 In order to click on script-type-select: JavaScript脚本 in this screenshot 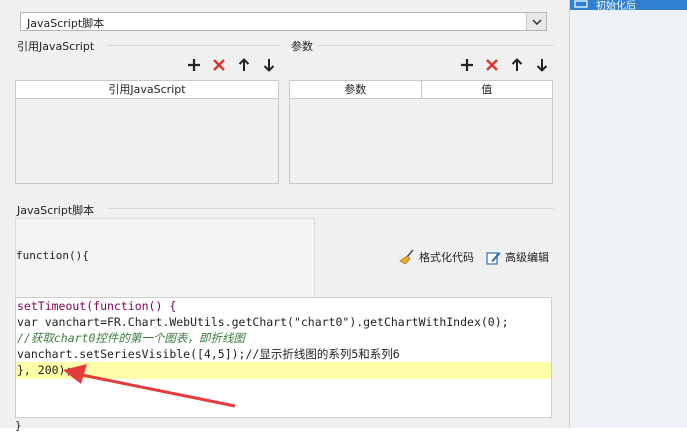, I will do `click(283, 21)`.